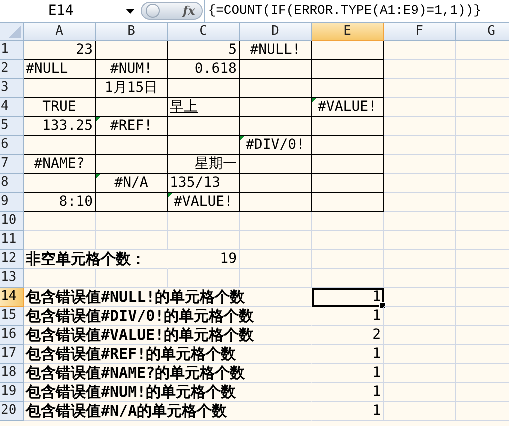 The height and width of the screenshot is (426, 509). I want to click on table-cell: 19, so click(204, 259).